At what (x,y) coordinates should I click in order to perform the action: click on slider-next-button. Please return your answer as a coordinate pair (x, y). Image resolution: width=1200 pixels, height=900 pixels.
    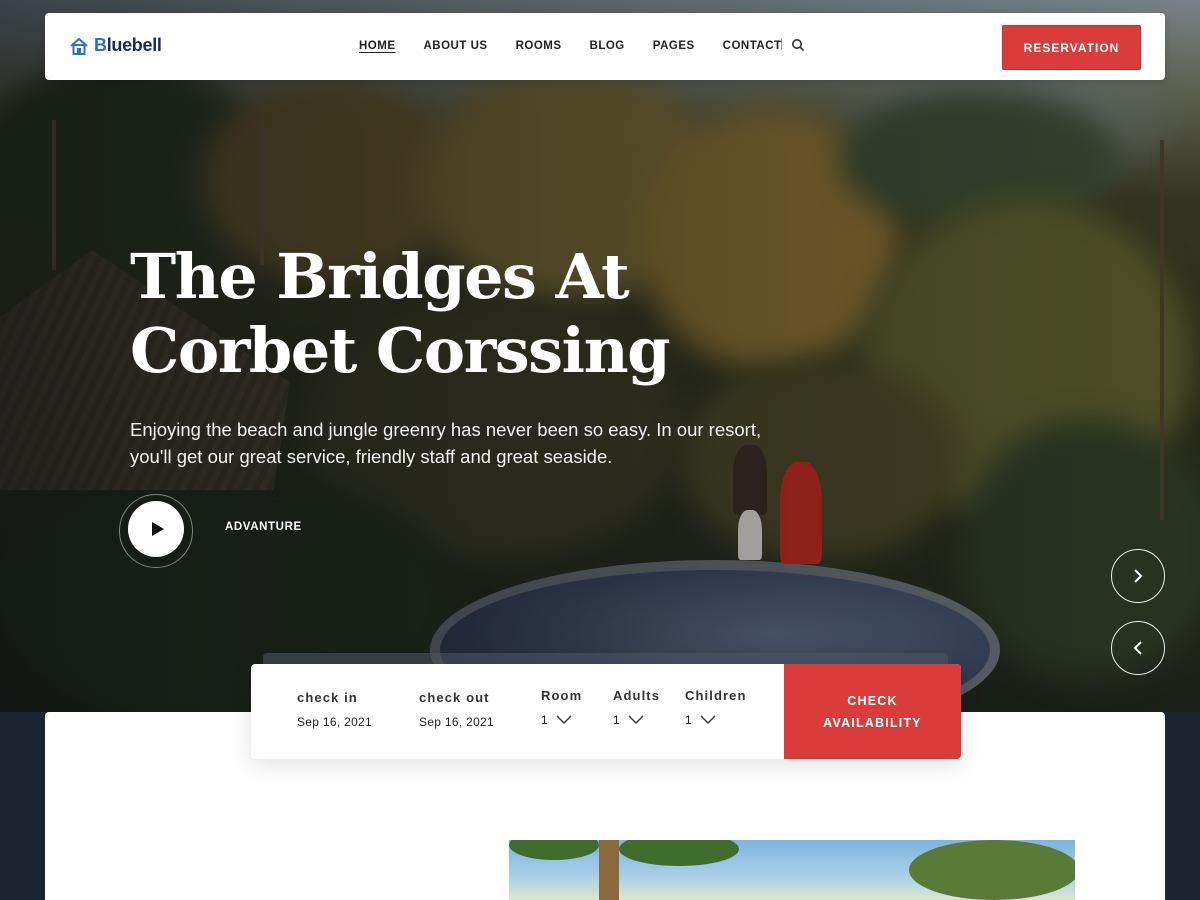
    Looking at the image, I should click on (1138, 576).